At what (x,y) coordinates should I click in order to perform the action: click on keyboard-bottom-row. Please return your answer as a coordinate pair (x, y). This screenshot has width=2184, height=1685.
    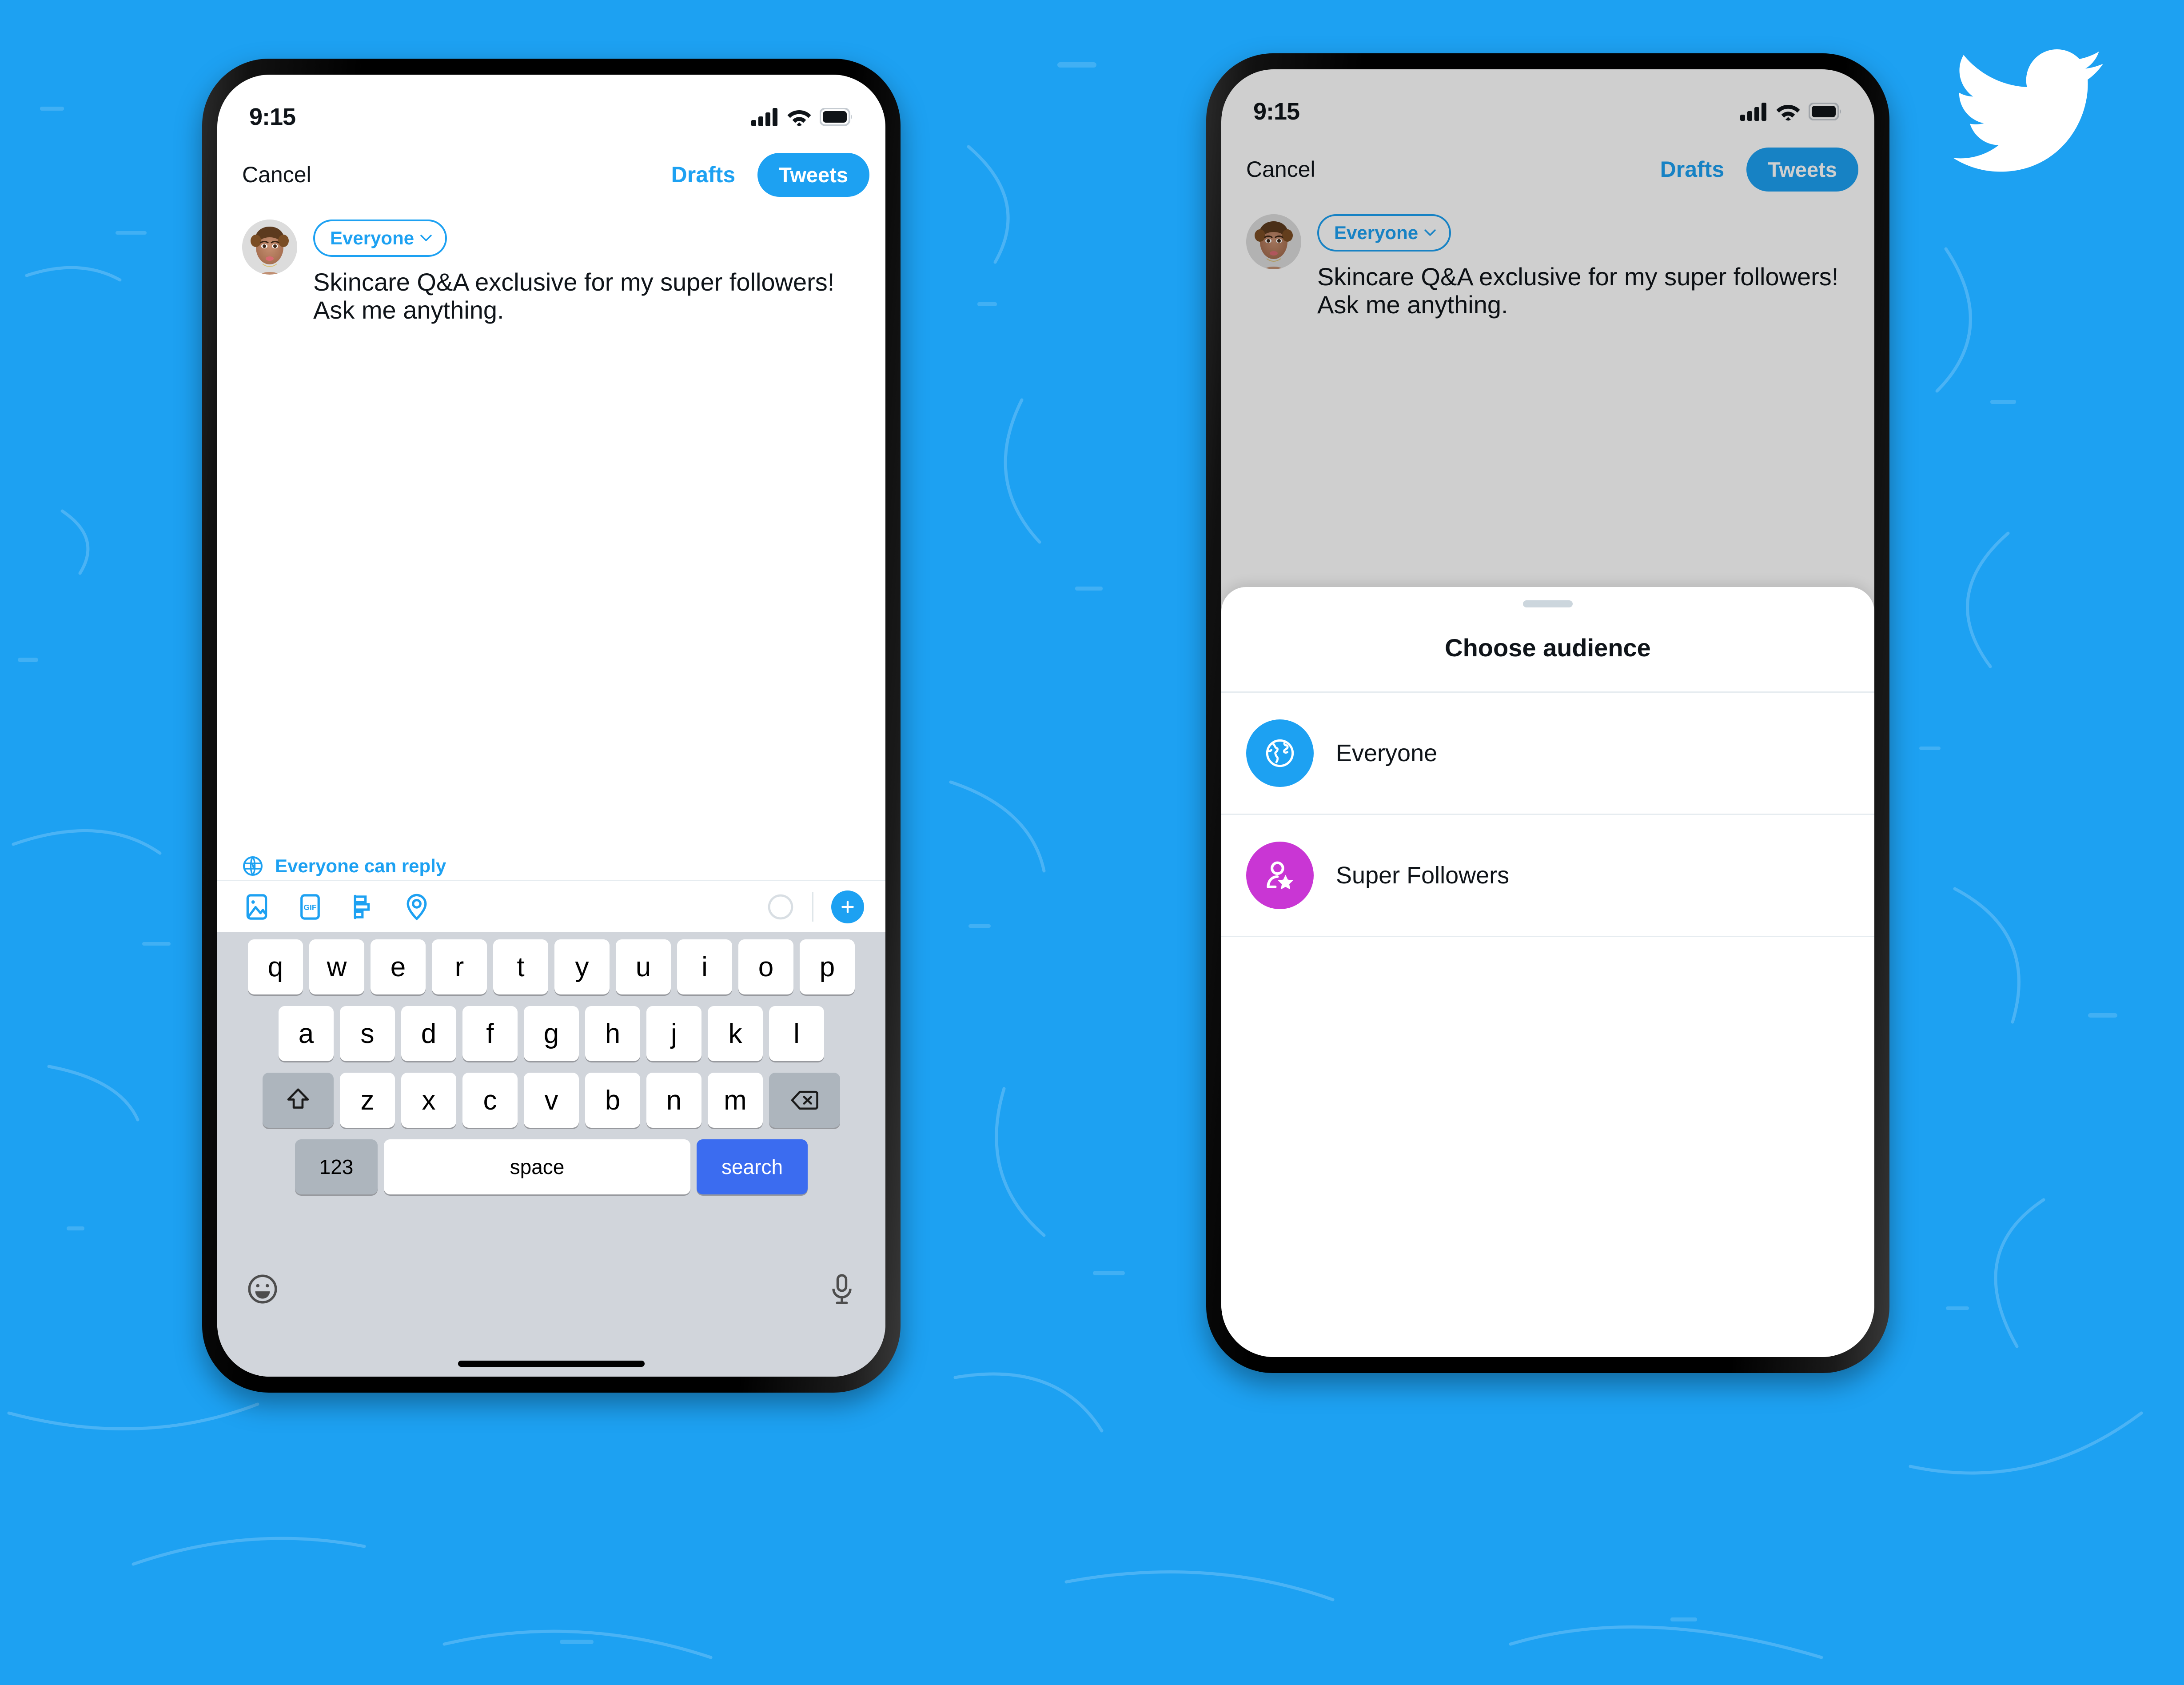
    Looking at the image, I should click on (551, 1283).